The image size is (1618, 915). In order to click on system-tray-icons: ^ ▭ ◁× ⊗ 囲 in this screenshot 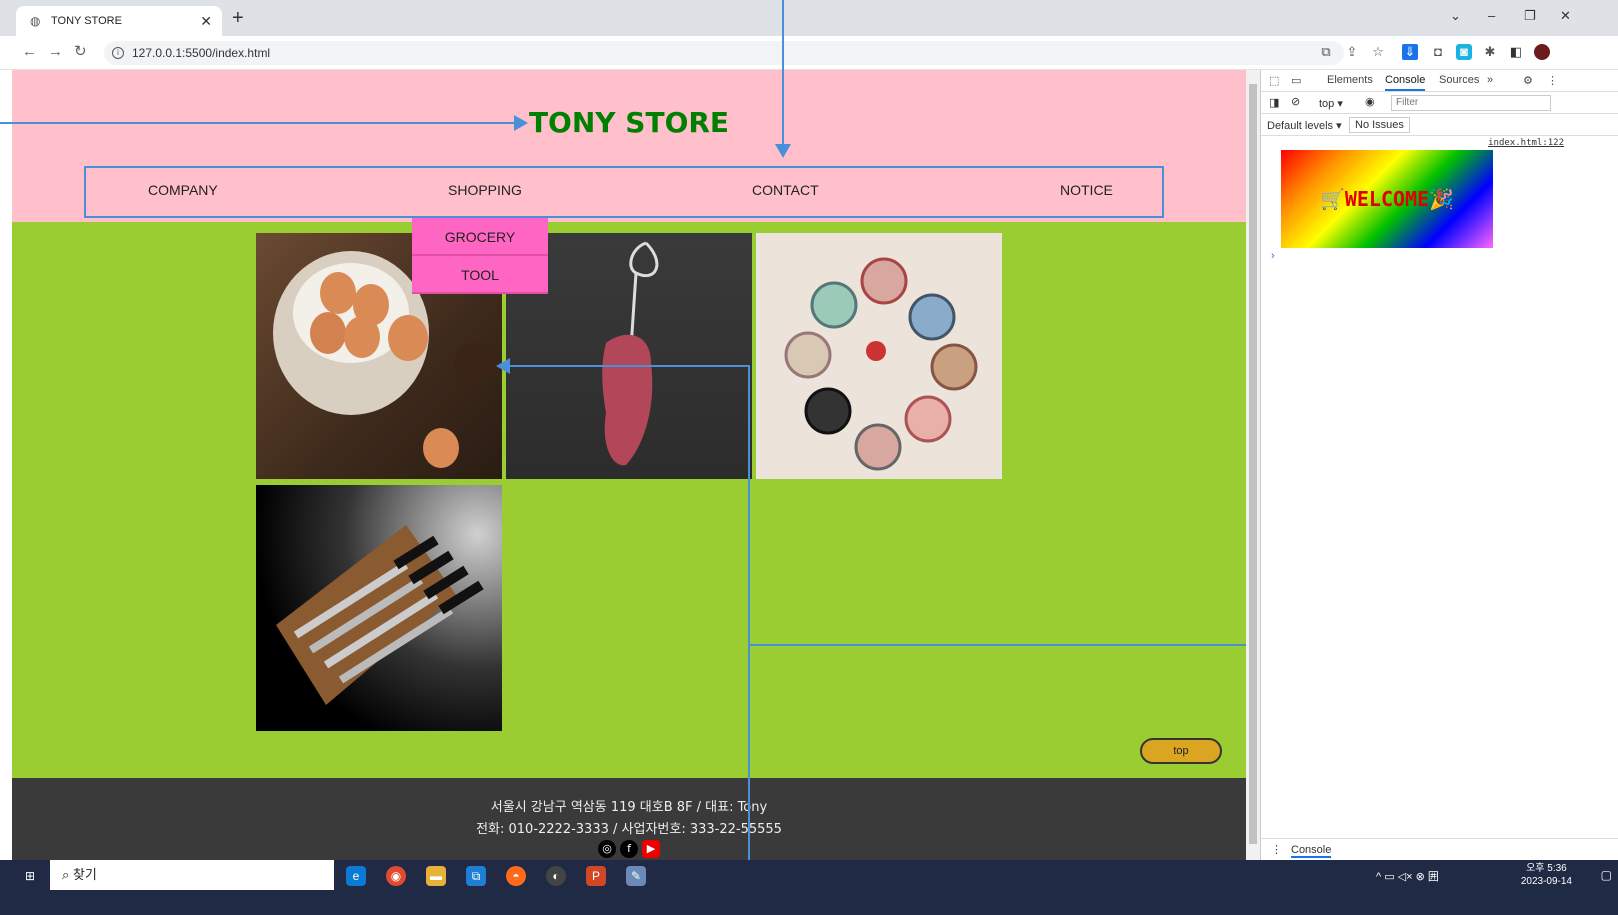, I will do `click(1407, 876)`.